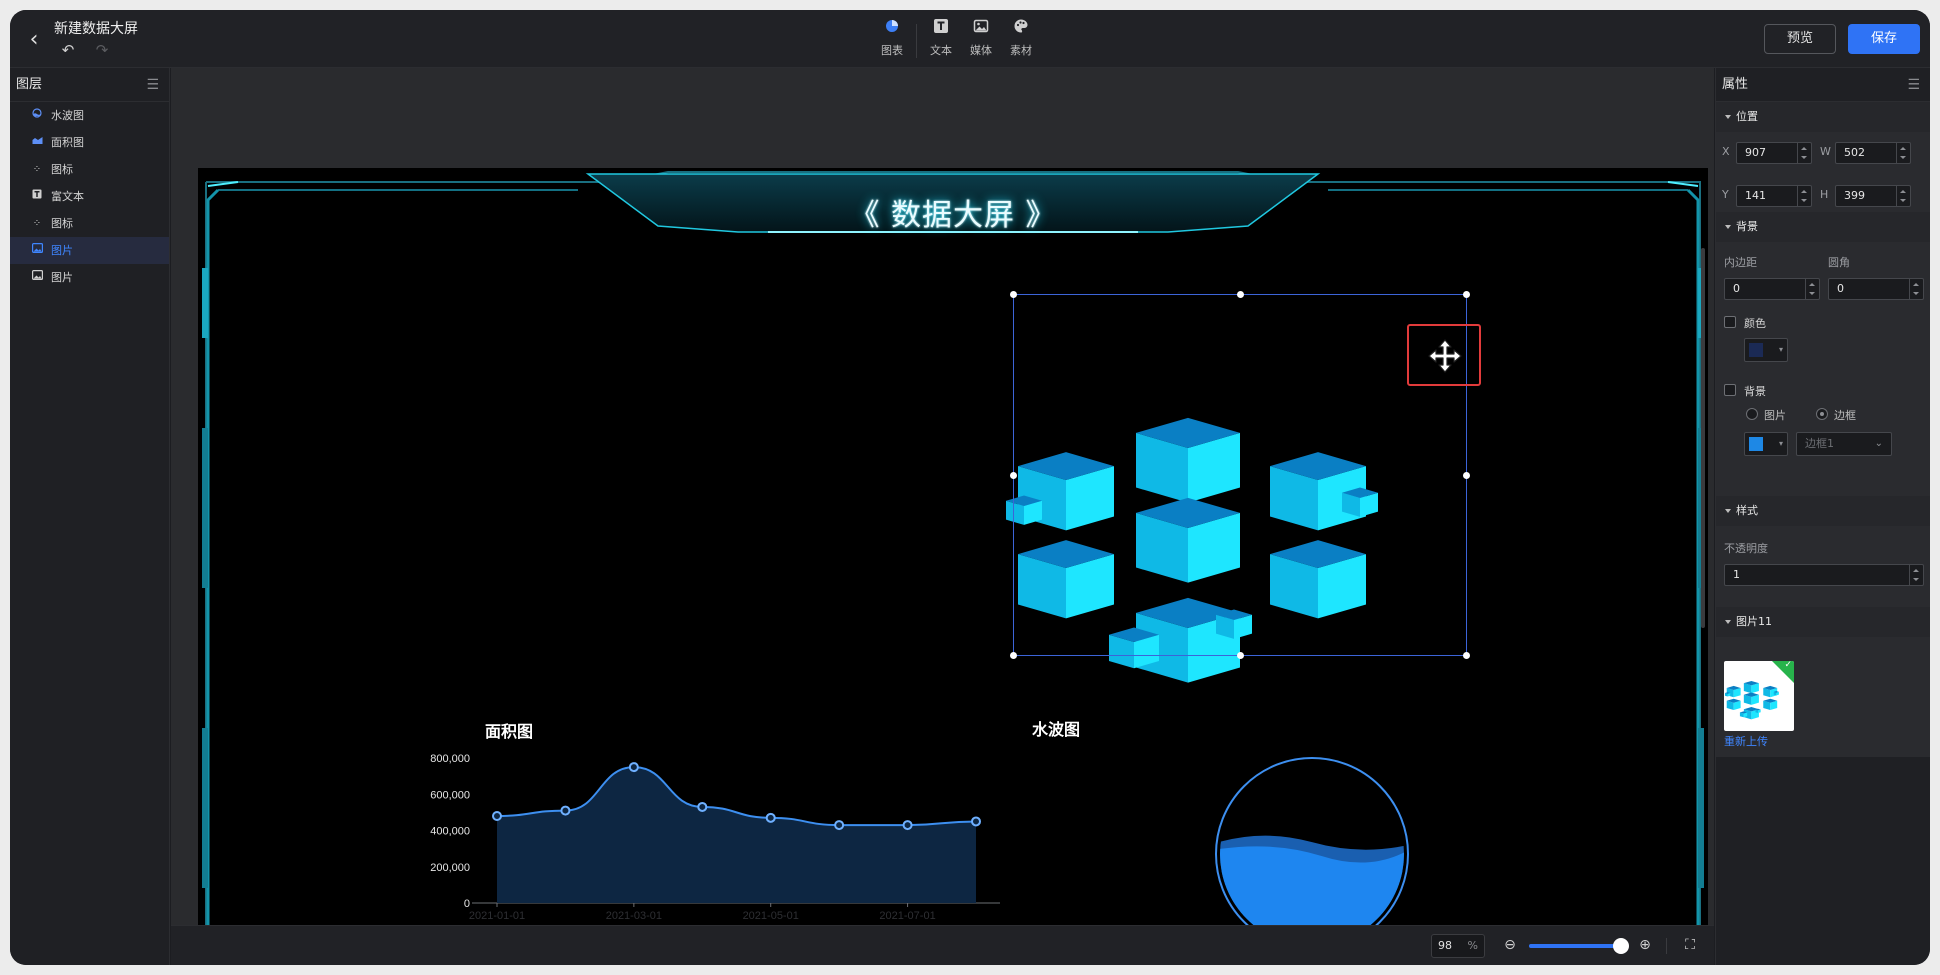 The height and width of the screenshot is (975, 1940). Describe the element at coordinates (1903, 153) in the screenshot. I see `w-stepper` at that location.